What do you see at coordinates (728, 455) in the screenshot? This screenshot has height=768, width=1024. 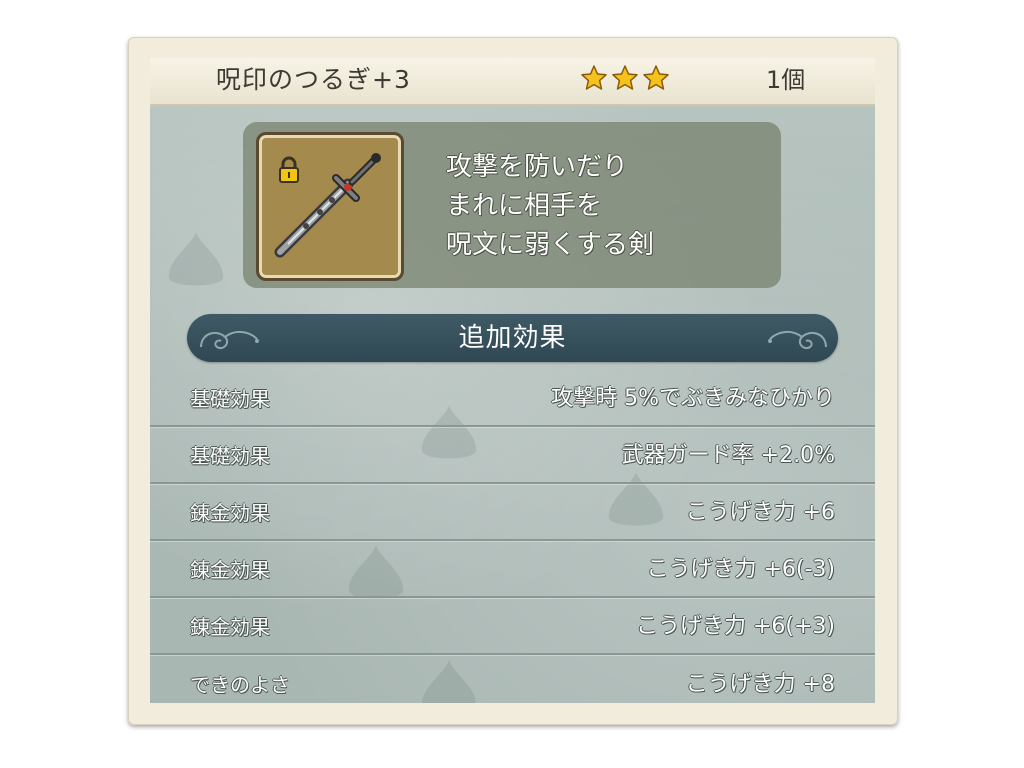 I see `effect-value: 武器ガード率 +2.0%` at bounding box center [728, 455].